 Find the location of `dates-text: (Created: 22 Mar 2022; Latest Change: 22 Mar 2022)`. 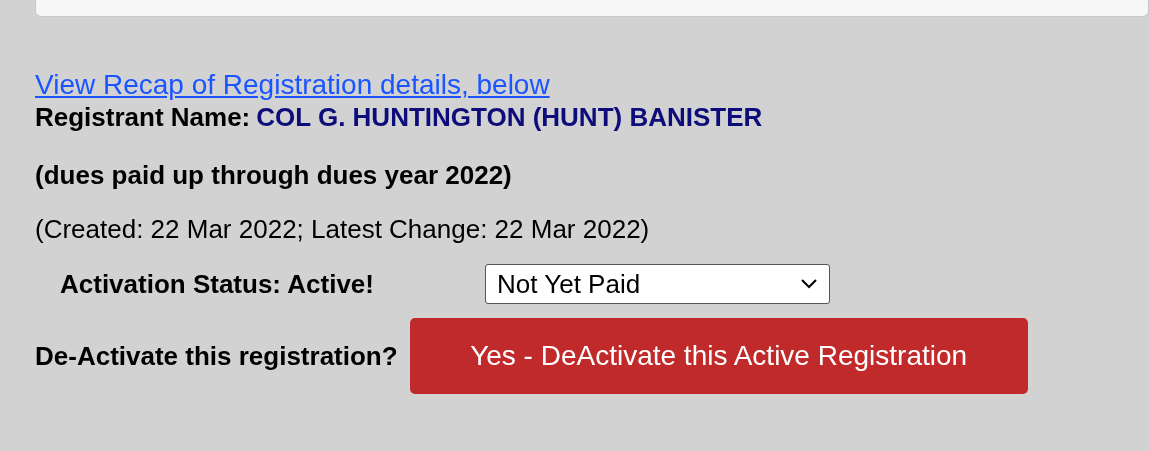

dates-text: (Created: 22 Mar 2022; Latest Change: 22 Mar 2022) is located at coordinates (343, 229).